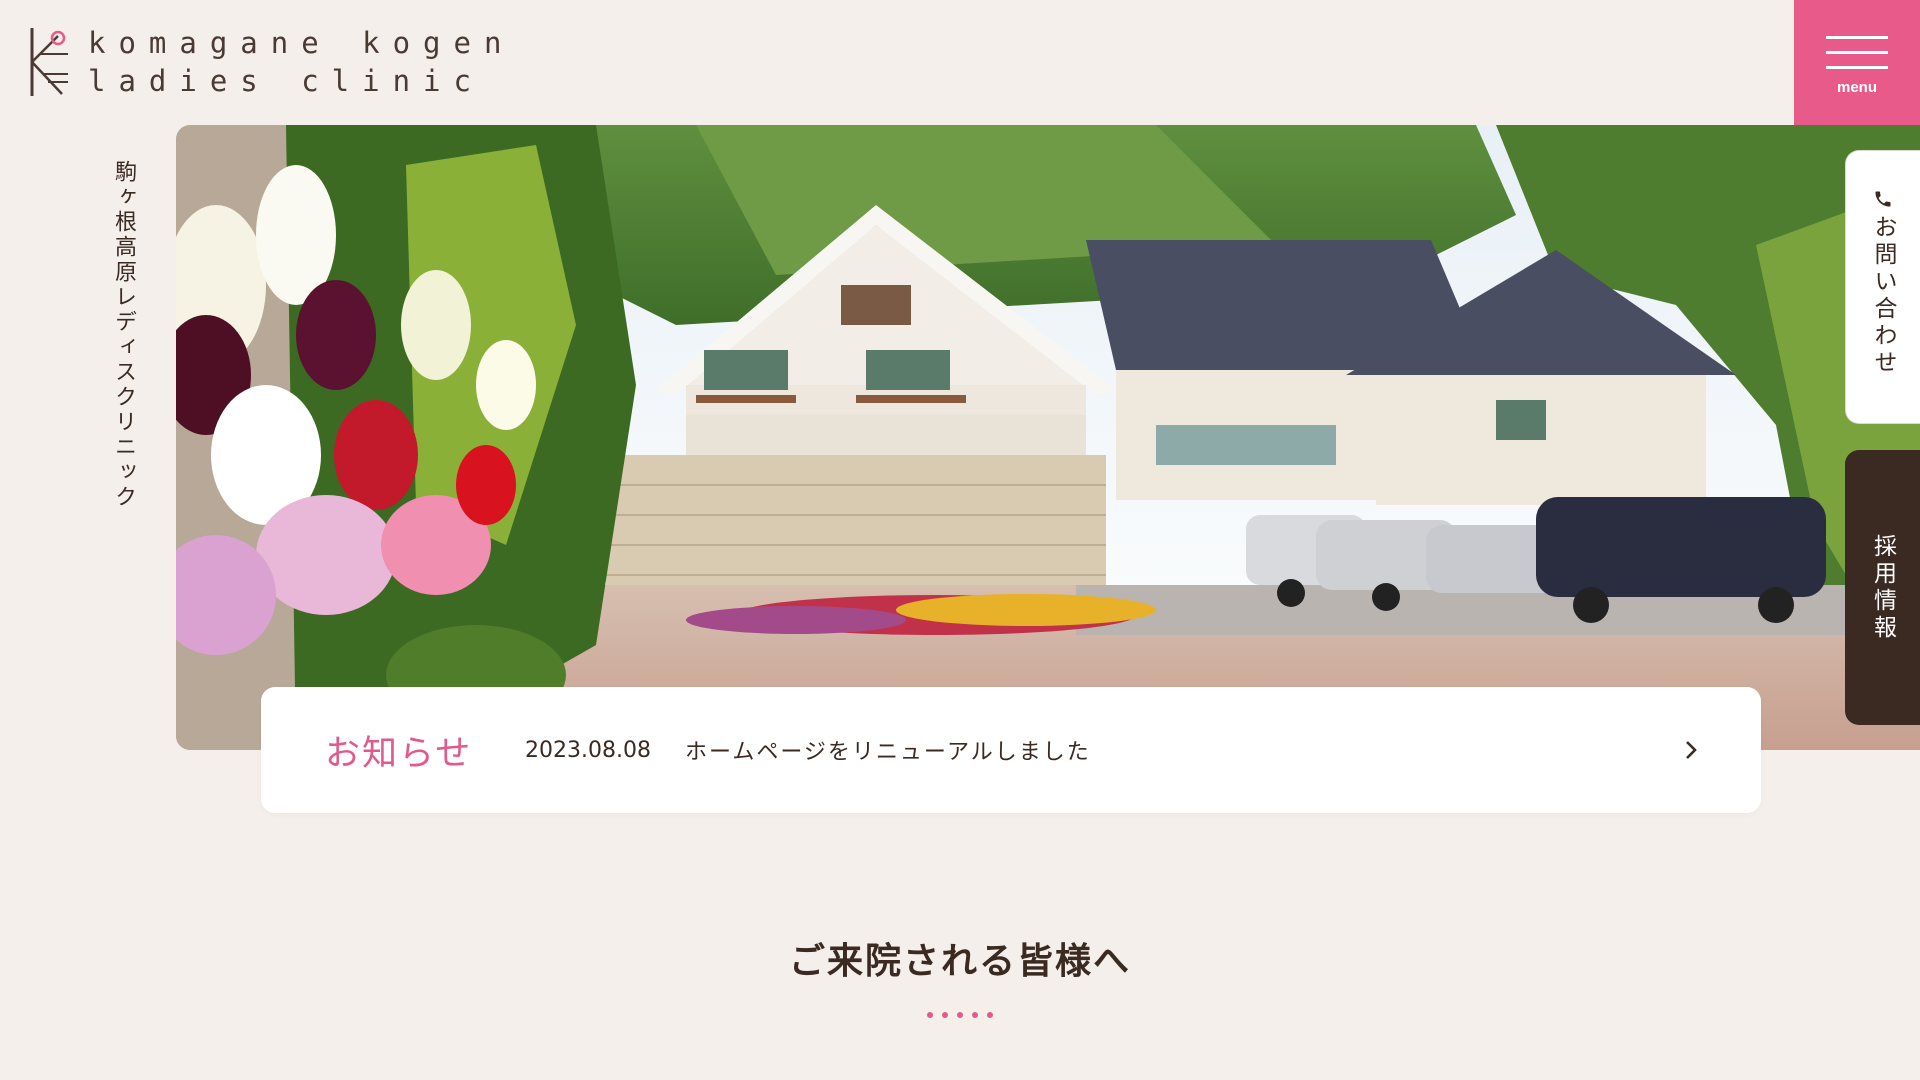 The width and height of the screenshot is (1920, 1080). Describe the element at coordinates (959, 961) in the screenshot. I see `section-title: ご来院される皆様へ` at that location.